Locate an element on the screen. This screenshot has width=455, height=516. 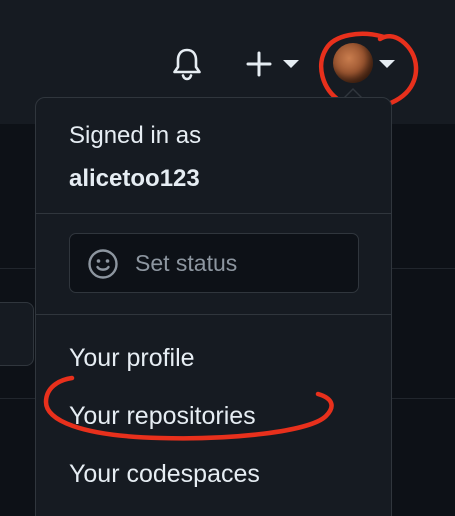
username: alicetoo123 is located at coordinates (134, 178).